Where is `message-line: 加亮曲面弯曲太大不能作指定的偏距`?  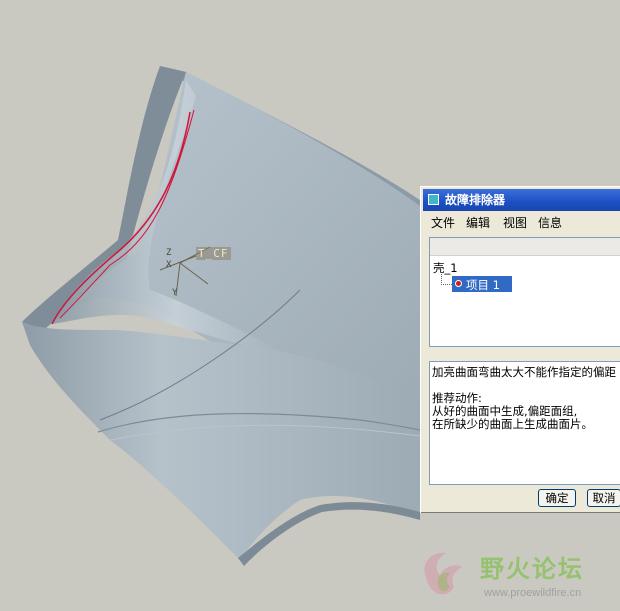 message-line: 加亮曲面弯曲太大不能作指定的偏距 is located at coordinates (524, 372).